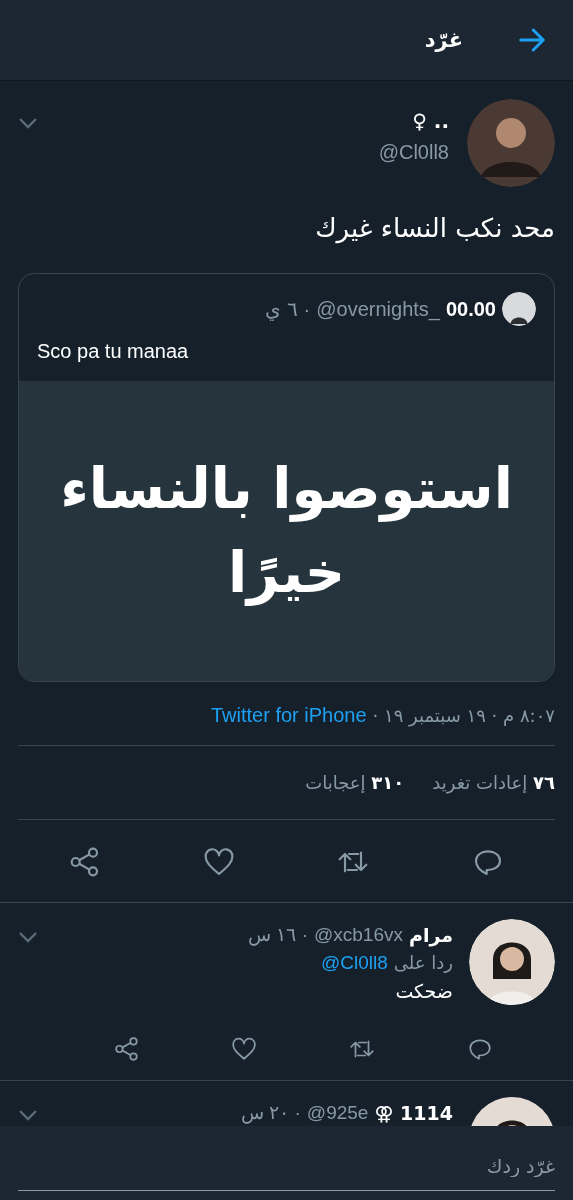  Describe the element at coordinates (355, 782) in the screenshot. I see `stat-count: ٣١٠ إعجابات` at that location.